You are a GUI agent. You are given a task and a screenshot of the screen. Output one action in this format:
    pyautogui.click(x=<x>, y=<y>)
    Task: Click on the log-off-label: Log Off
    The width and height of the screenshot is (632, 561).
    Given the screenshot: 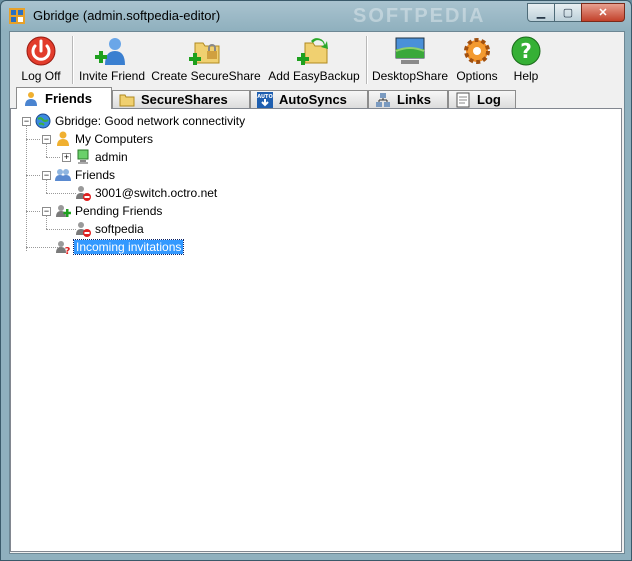 What is the action you would take?
    pyautogui.click(x=41, y=76)
    